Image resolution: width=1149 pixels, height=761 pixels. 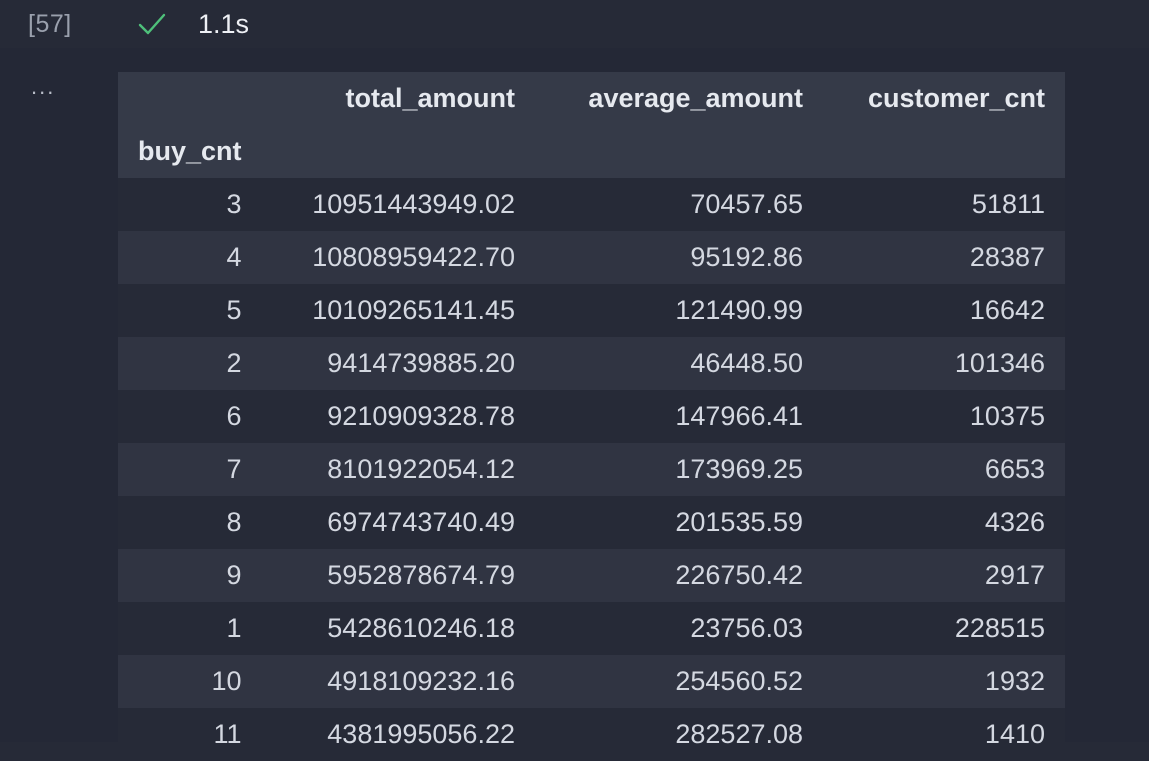 What do you see at coordinates (1014, 469) in the screenshot?
I see `cell-customer-cnt: 6653` at bounding box center [1014, 469].